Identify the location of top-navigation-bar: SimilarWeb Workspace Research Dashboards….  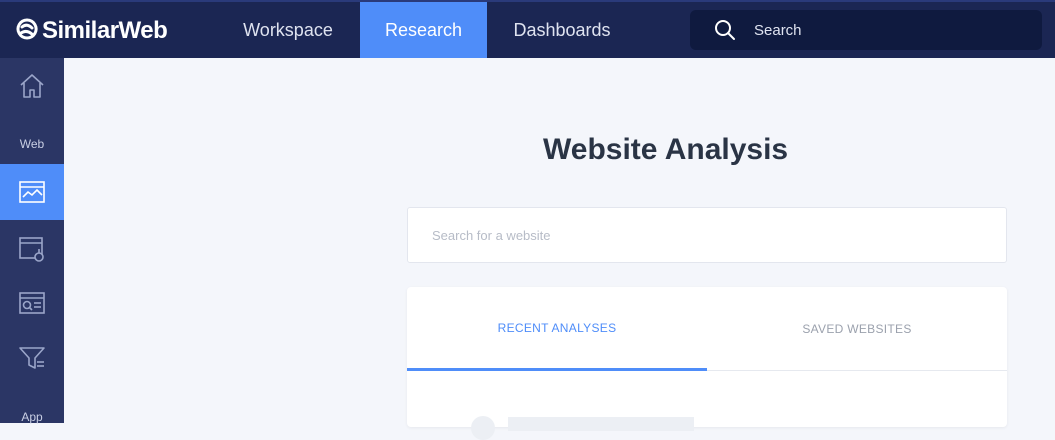
(527, 29).